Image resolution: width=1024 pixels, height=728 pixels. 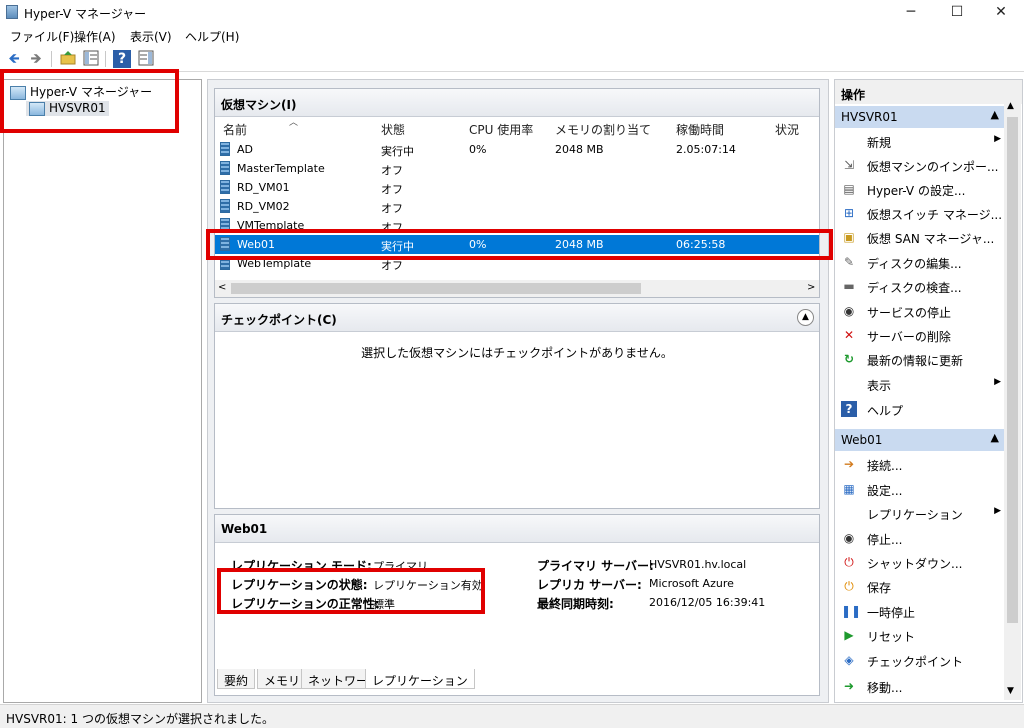 I want to click on action-stop-service: ◉ サービスの停止, so click(x=920, y=311).